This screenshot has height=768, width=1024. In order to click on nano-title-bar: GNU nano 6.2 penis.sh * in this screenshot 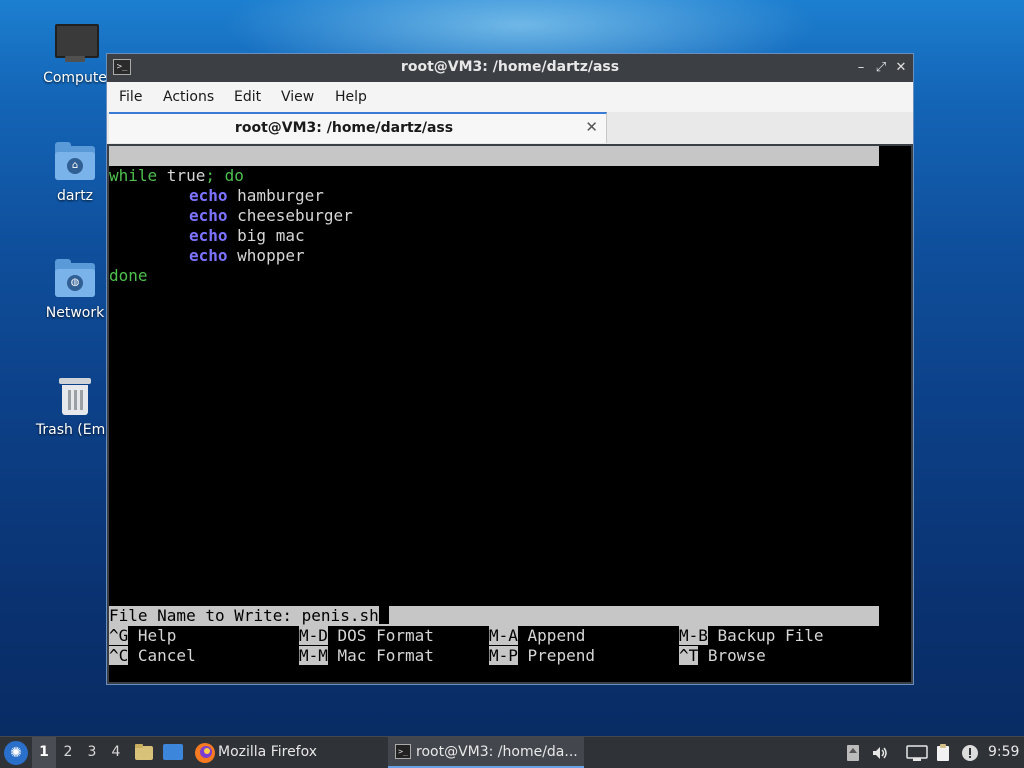, I will do `click(494, 175)`.